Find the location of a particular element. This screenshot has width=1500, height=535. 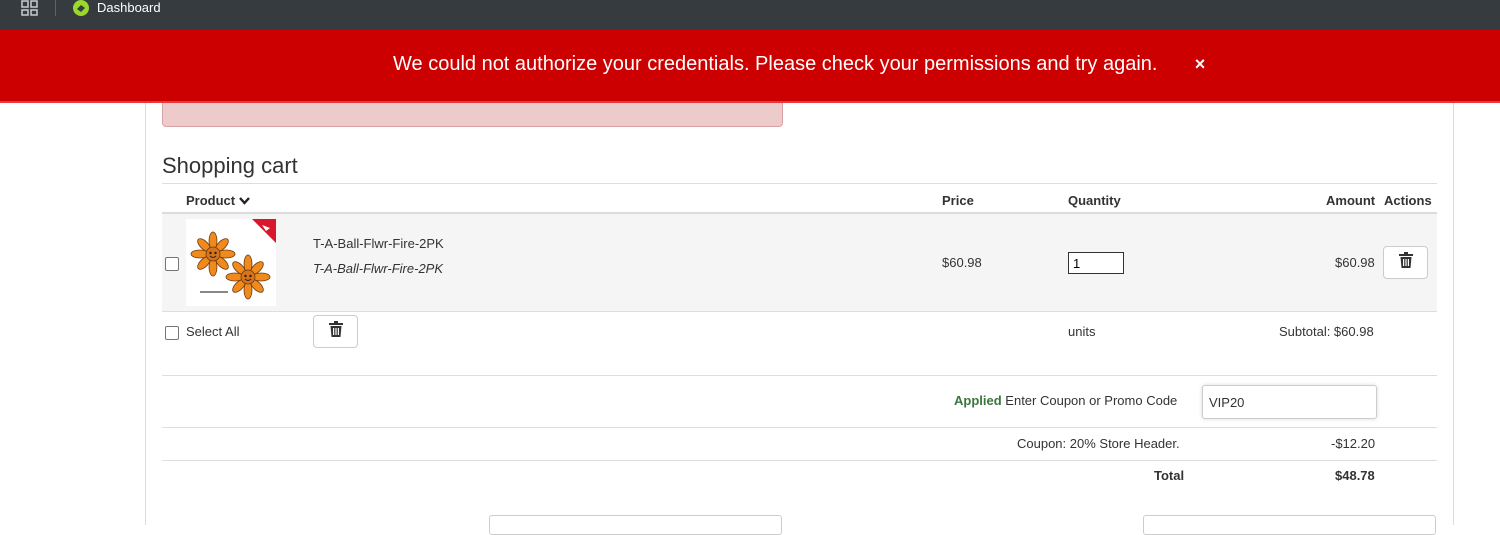

coupon-input is located at coordinates (1289, 402).